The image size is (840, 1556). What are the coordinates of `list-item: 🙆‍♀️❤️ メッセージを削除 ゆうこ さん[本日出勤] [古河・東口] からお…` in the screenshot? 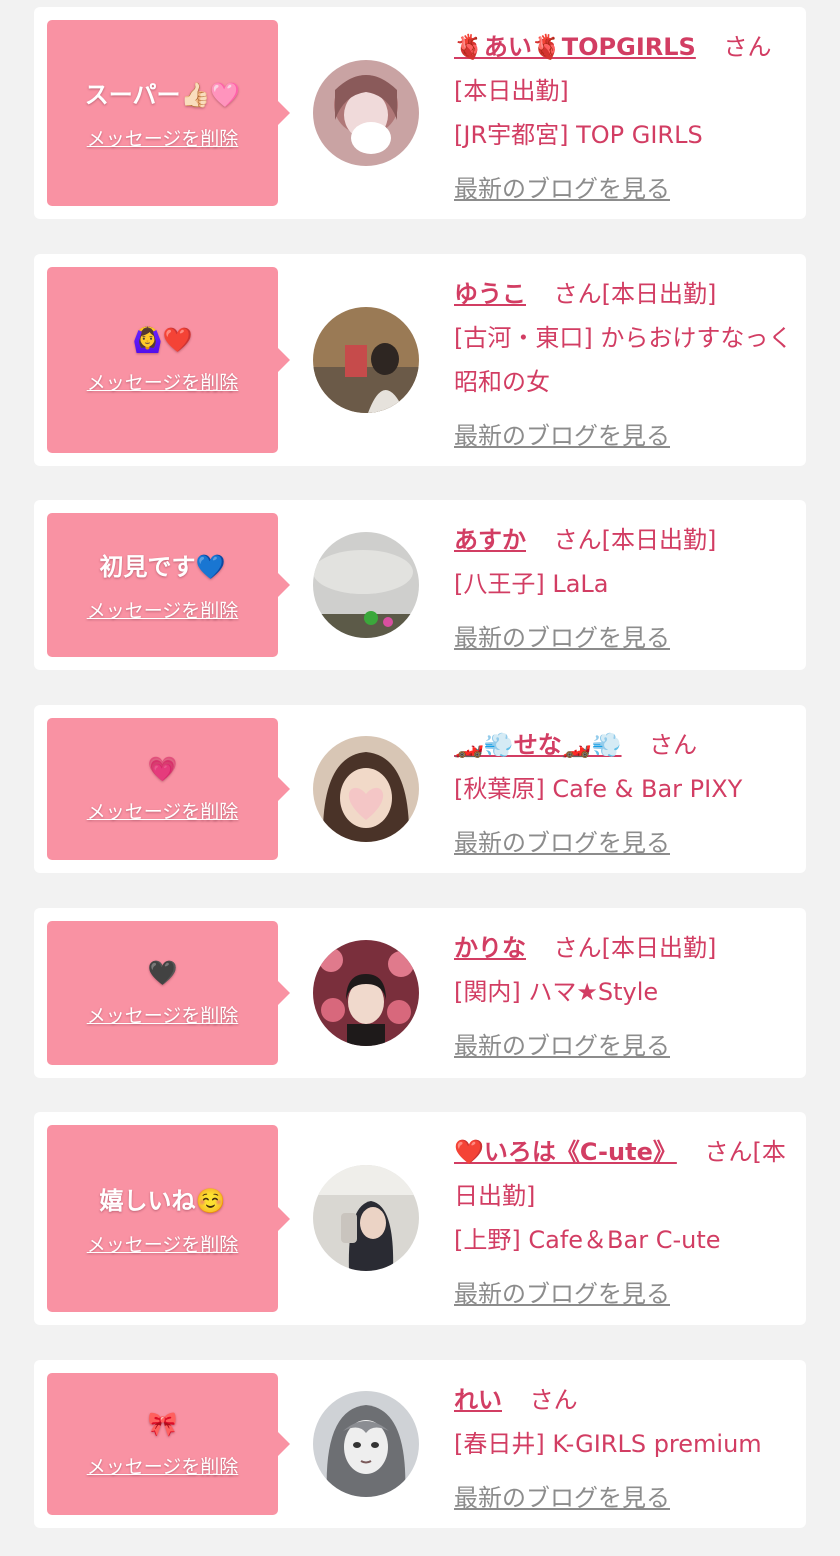 It's located at (420, 360).